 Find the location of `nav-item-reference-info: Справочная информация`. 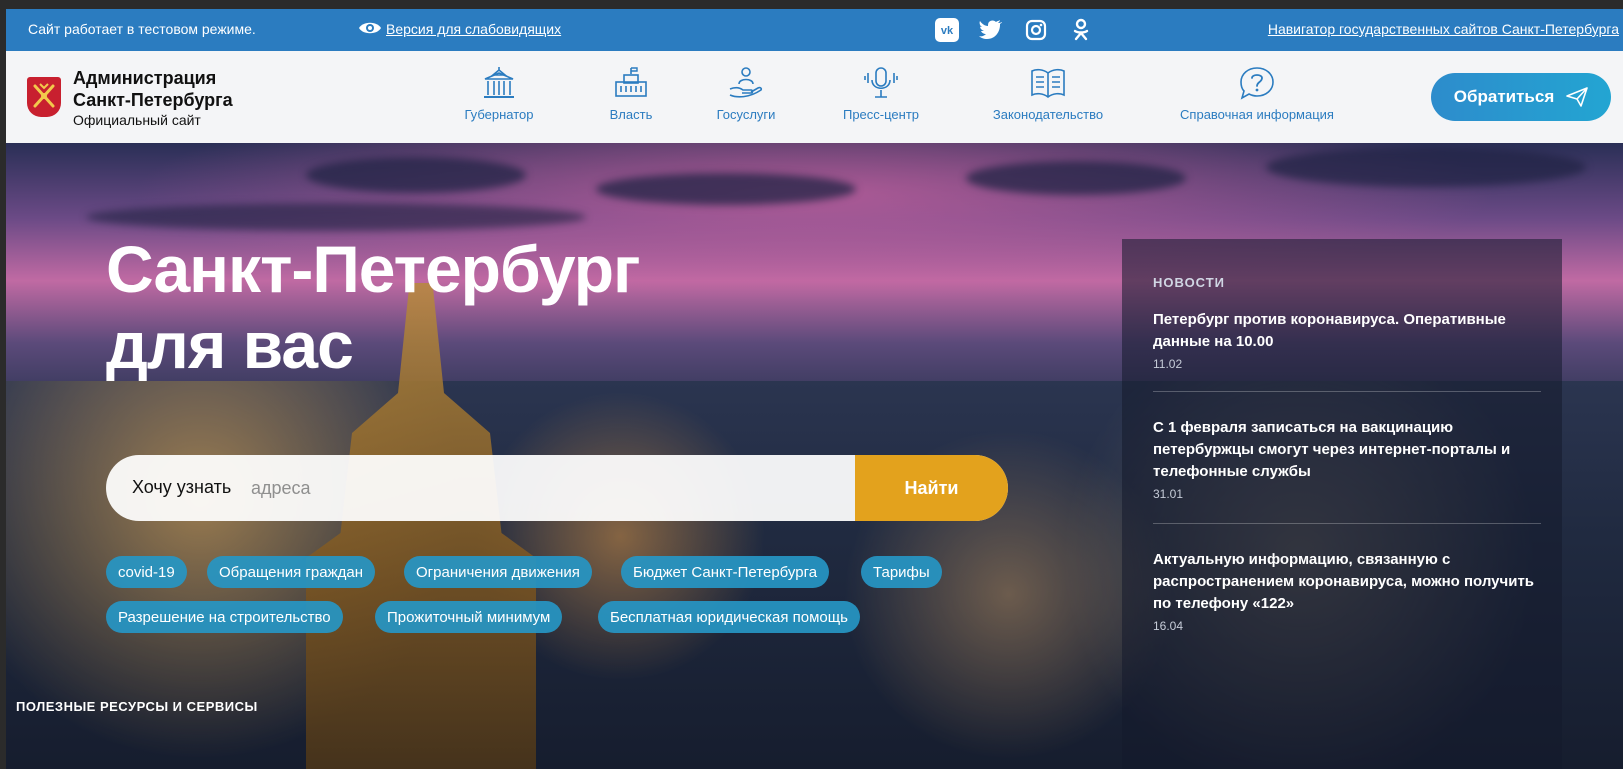

nav-item-reference-info: Справочная информация is located at coordinates (1257, 93).